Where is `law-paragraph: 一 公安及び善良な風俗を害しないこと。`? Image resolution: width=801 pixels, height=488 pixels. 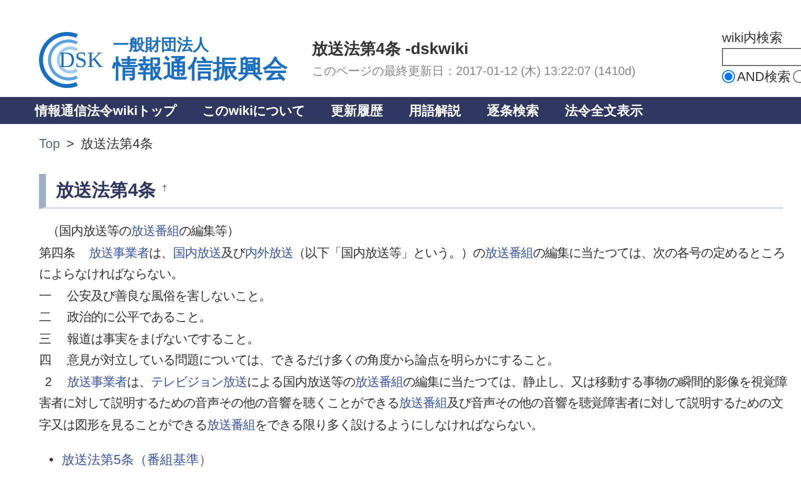 law-paragraph: 一 公安及び善良な風俗を害しないこと。 is located at coordinates (155, 296).